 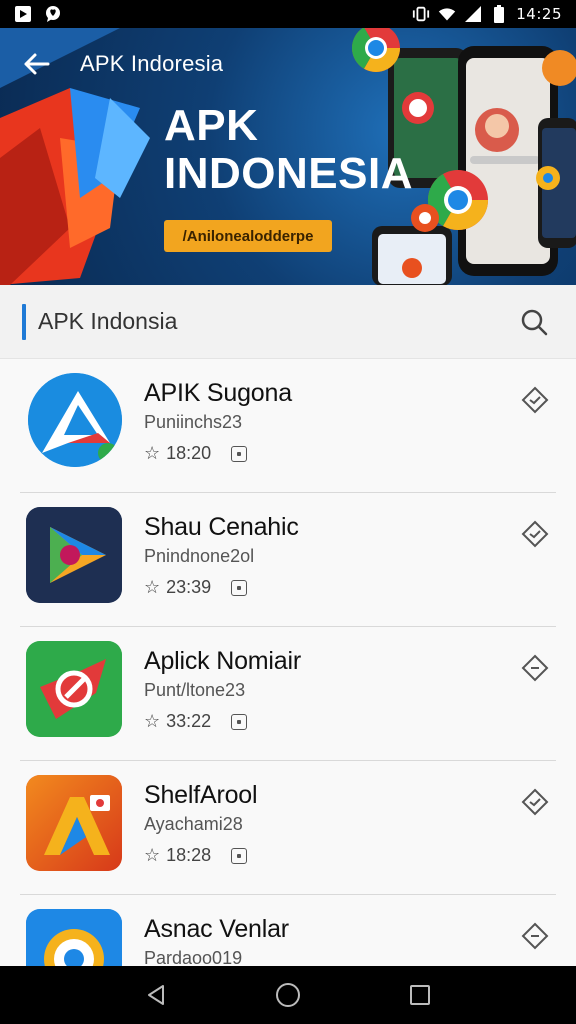 What do you see at coordinates (189, 721) in the screenshot?
I see `app-rating: 33:22` at bounding box center [189, 721].